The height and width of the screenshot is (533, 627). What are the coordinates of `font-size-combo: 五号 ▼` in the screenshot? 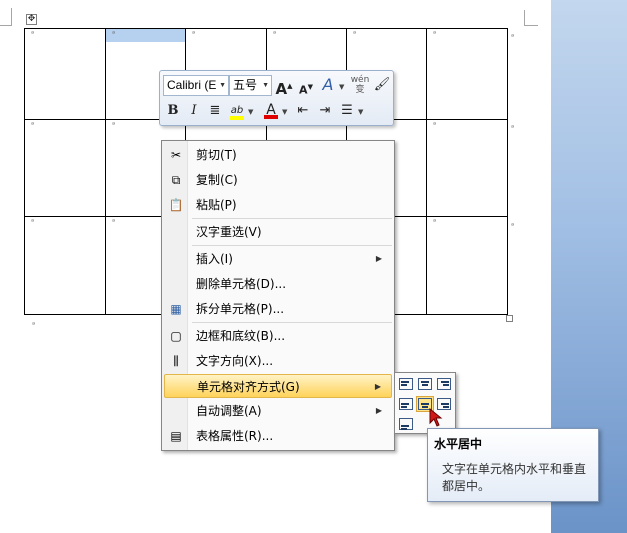 It's located at (250, 85).